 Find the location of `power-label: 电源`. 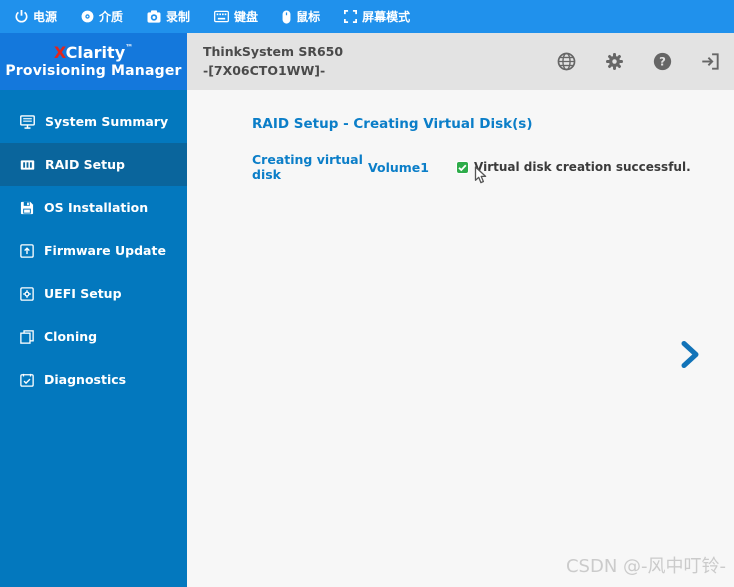

power-label: 电源 is located at coordinates (45, 17).